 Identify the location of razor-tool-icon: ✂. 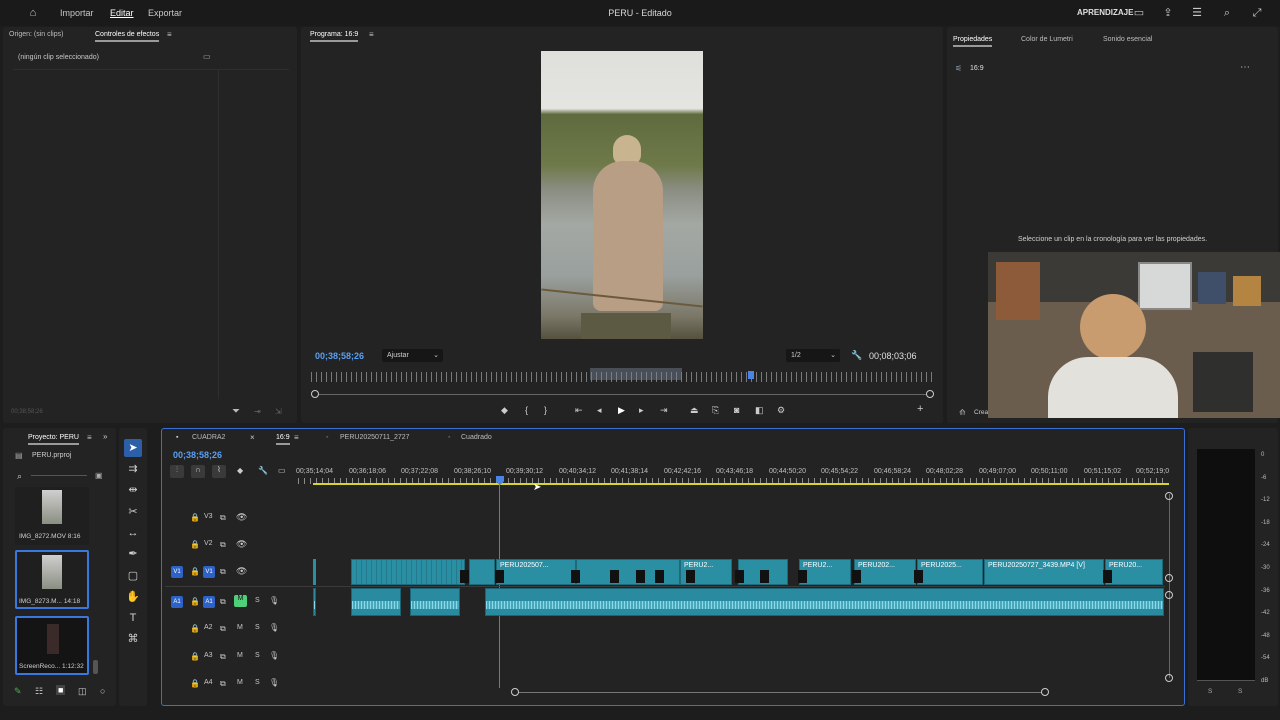
(133, 512).